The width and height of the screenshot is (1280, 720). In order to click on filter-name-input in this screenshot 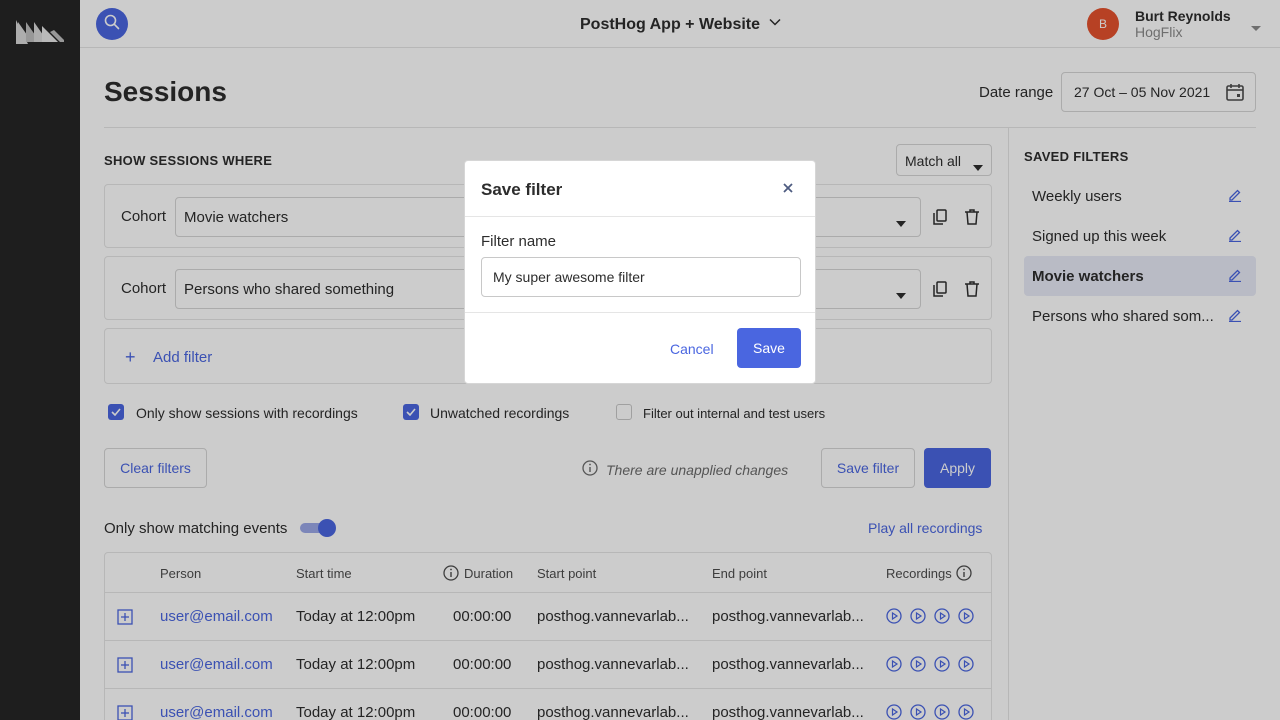, I will do `click(641, 277)`.